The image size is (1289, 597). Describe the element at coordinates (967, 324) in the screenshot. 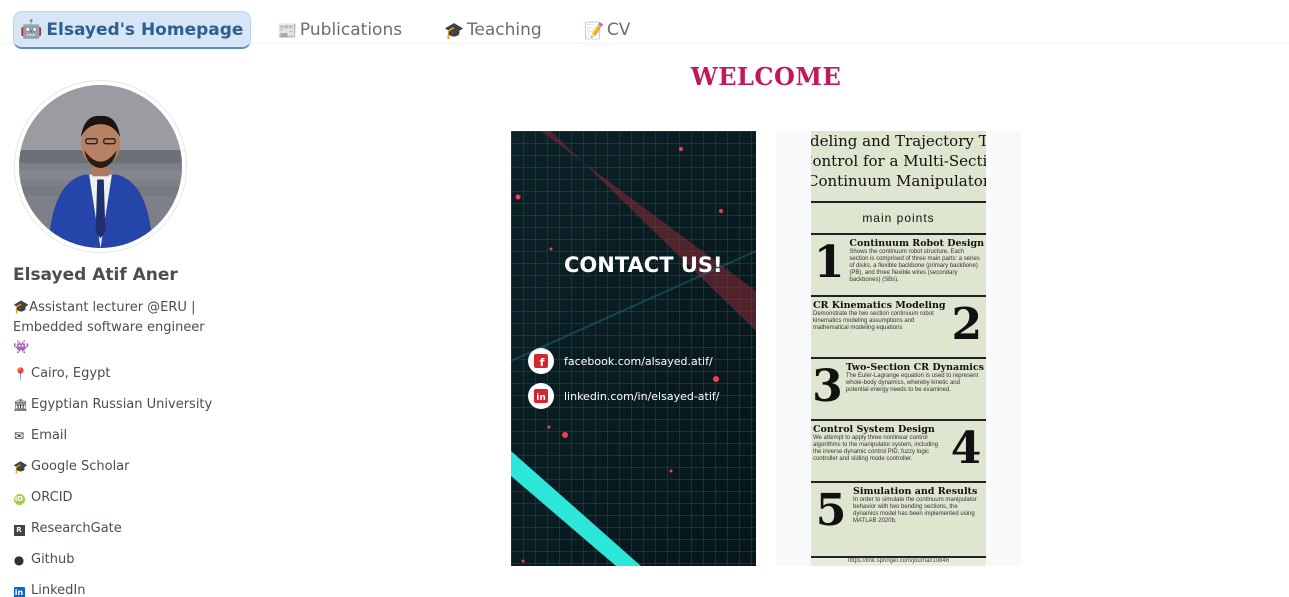

I see `step-number: 2` at that location.